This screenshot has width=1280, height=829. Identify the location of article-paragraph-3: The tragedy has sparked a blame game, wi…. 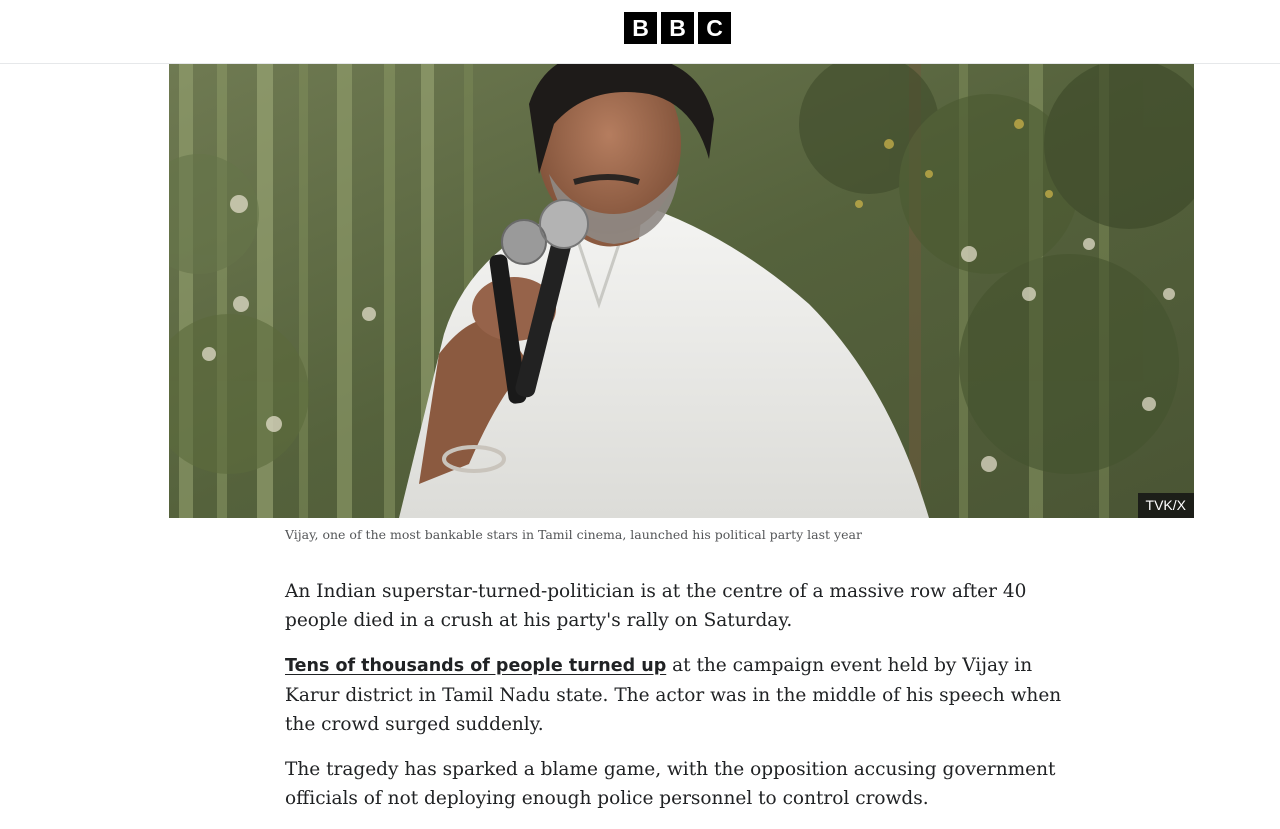
(670, 784).